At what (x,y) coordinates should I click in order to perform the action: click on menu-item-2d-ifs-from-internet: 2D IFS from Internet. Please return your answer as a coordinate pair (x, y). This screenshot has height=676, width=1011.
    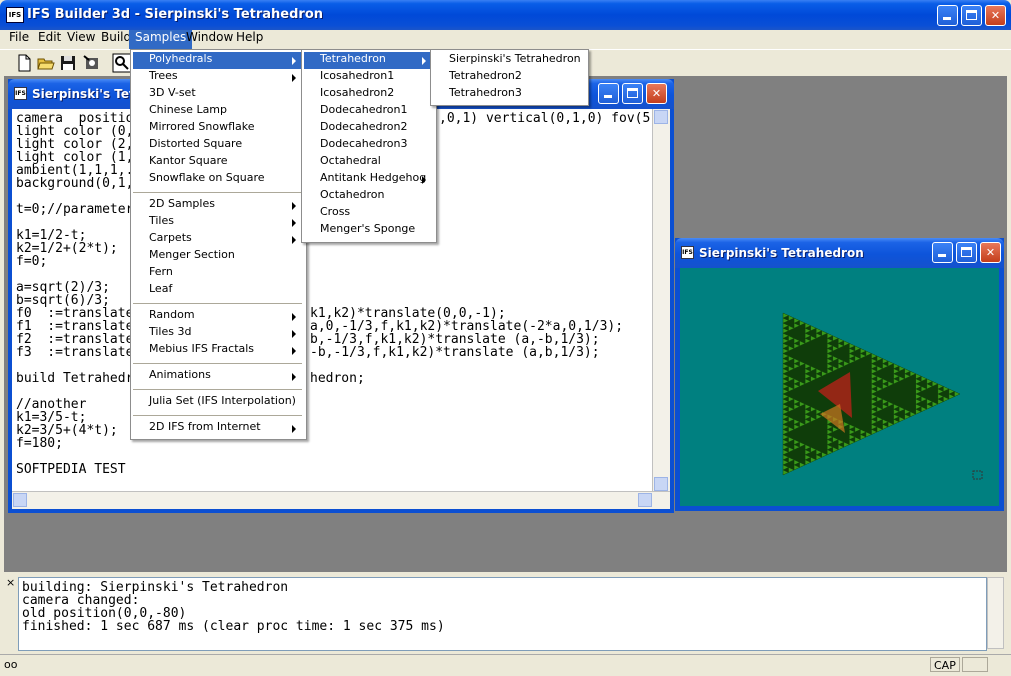
    Looking at the image, I should click on (217, 428).